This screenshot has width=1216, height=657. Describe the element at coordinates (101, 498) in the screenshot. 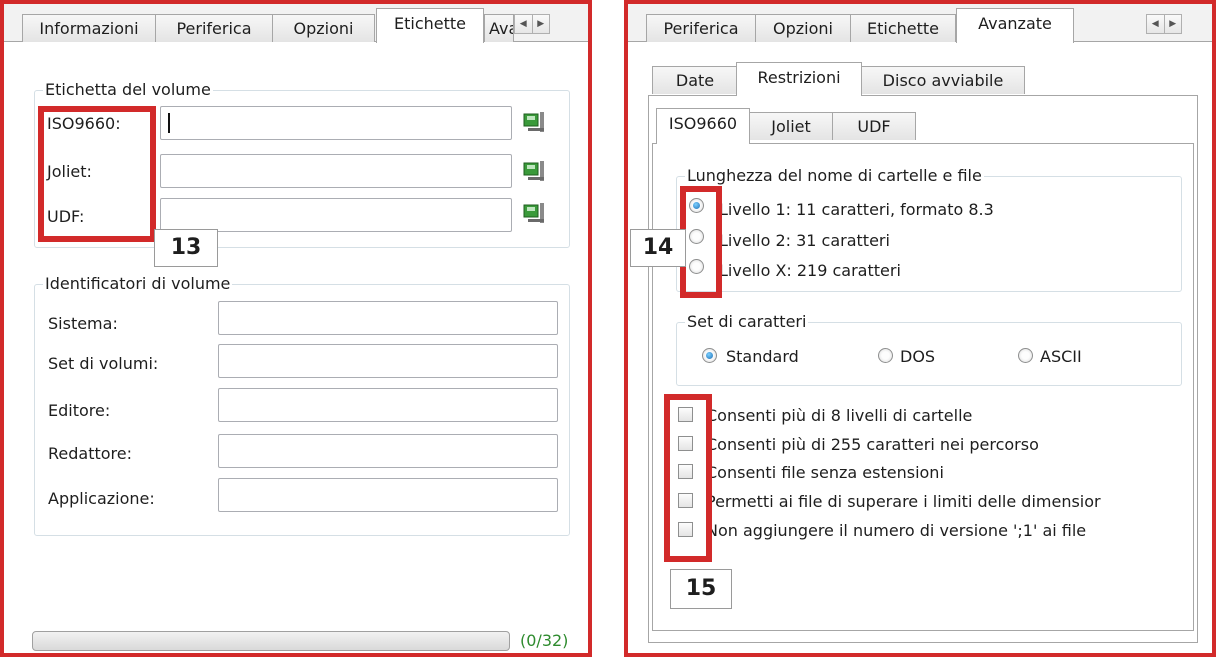

I see `applicazione-label: Applicazione:` at that location.